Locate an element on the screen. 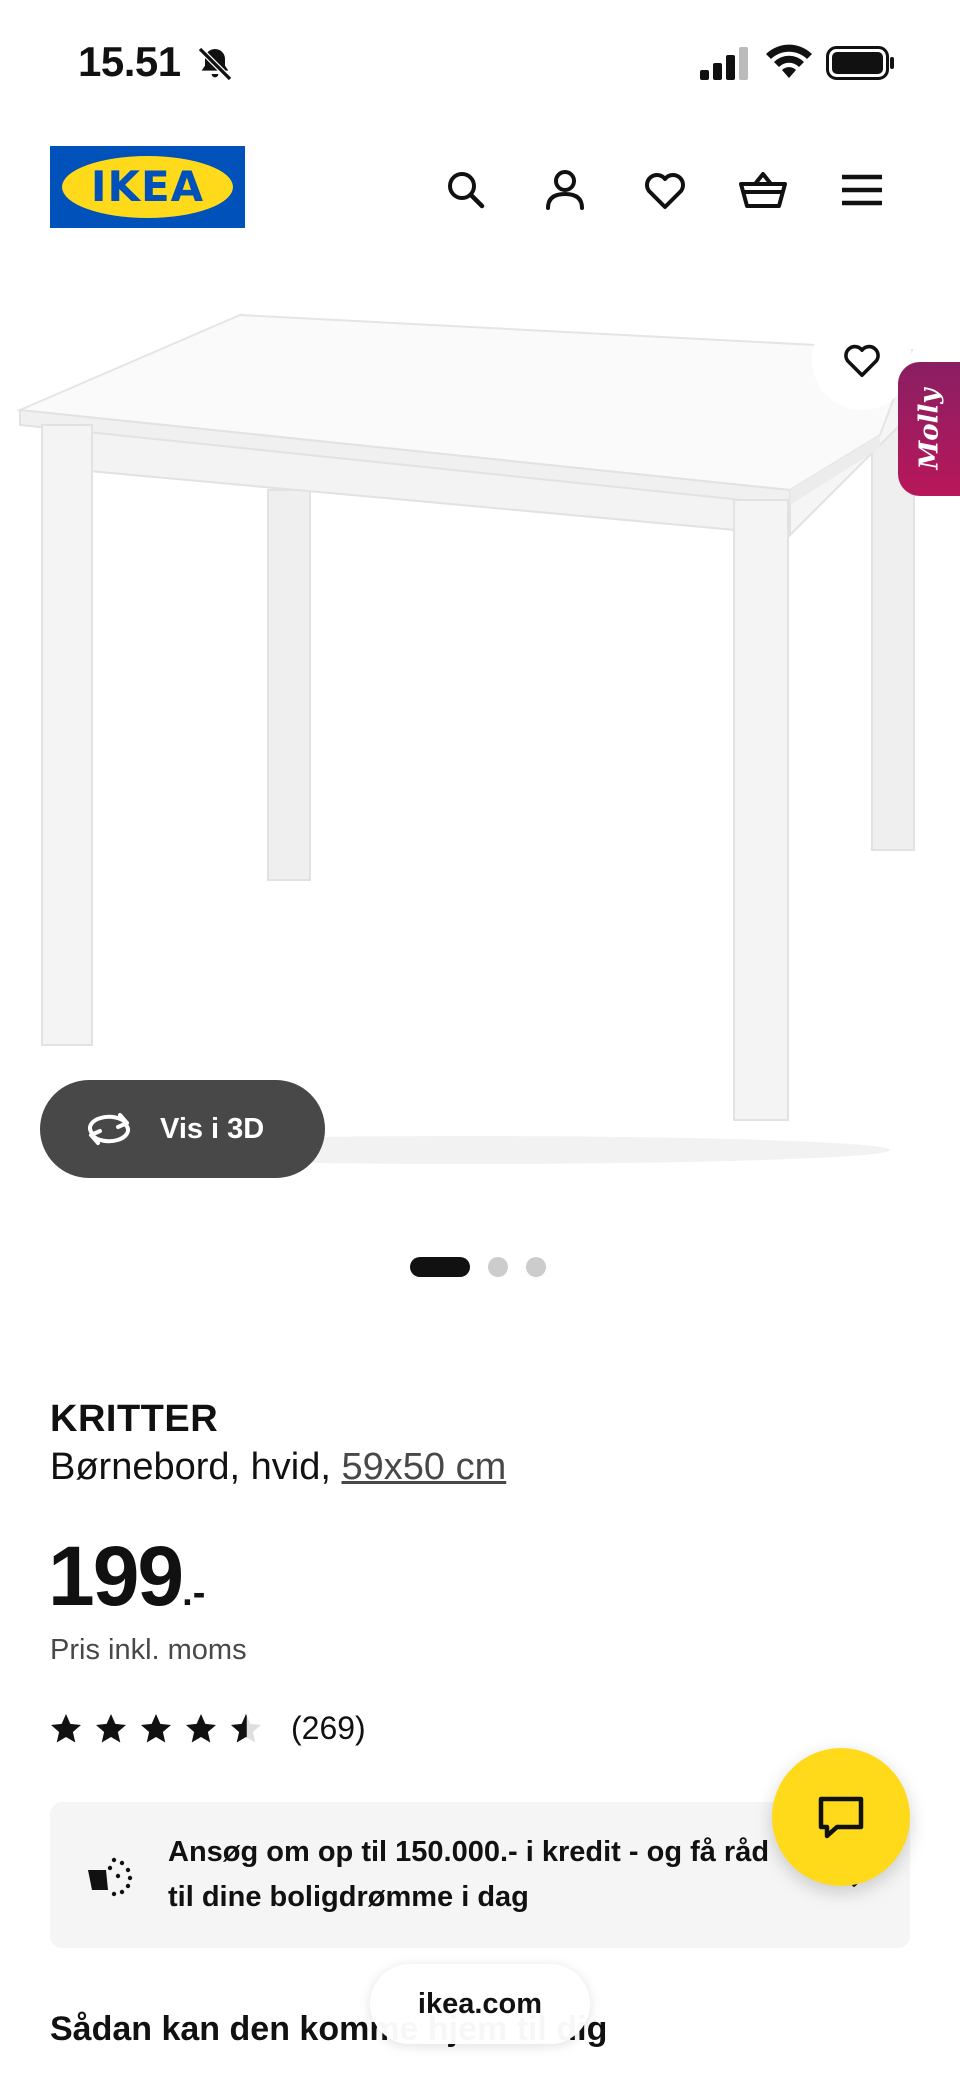 The height and width of the screenshot is (2078, 960). chat-icon is located at coordinates (841, 1817).